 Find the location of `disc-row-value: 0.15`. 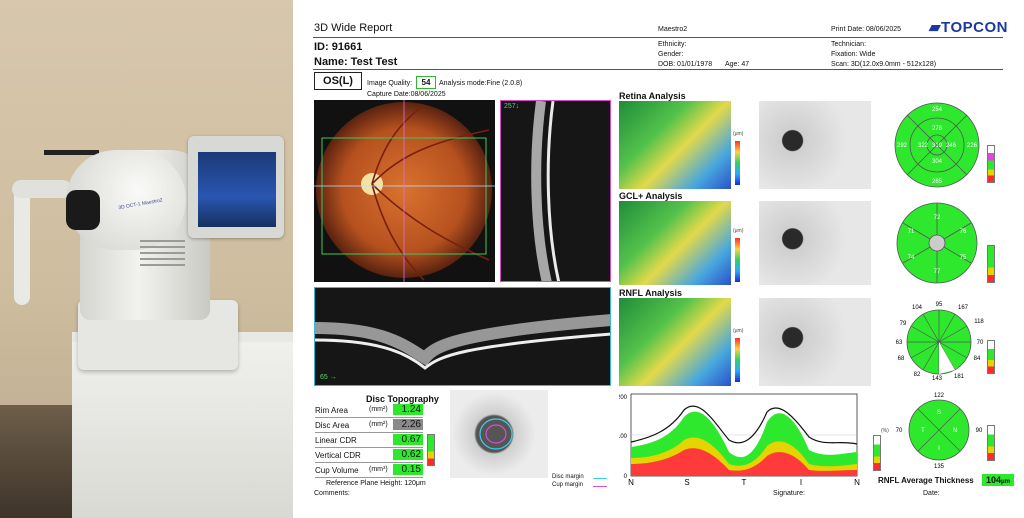

disc-row-value: 0.15 is located at coordinates (408, 469).